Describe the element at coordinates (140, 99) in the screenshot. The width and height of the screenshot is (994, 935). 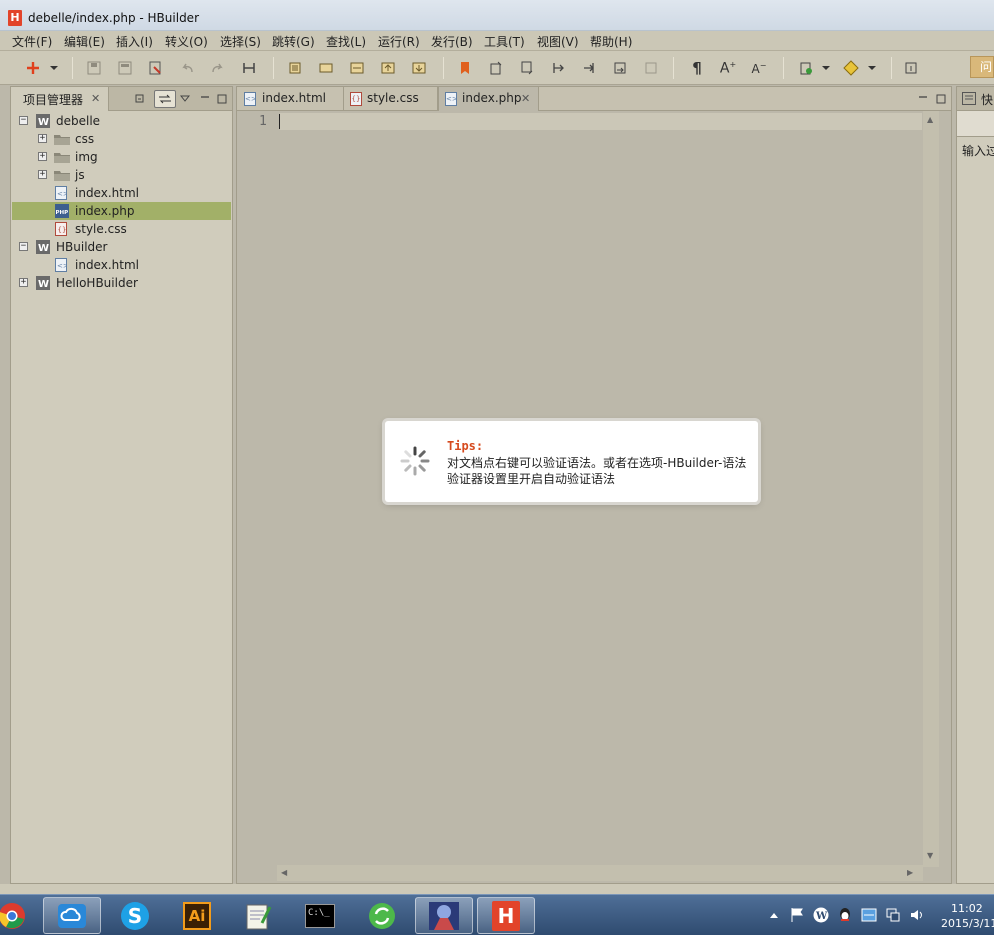
I see `collapse-all-icon` at that location.